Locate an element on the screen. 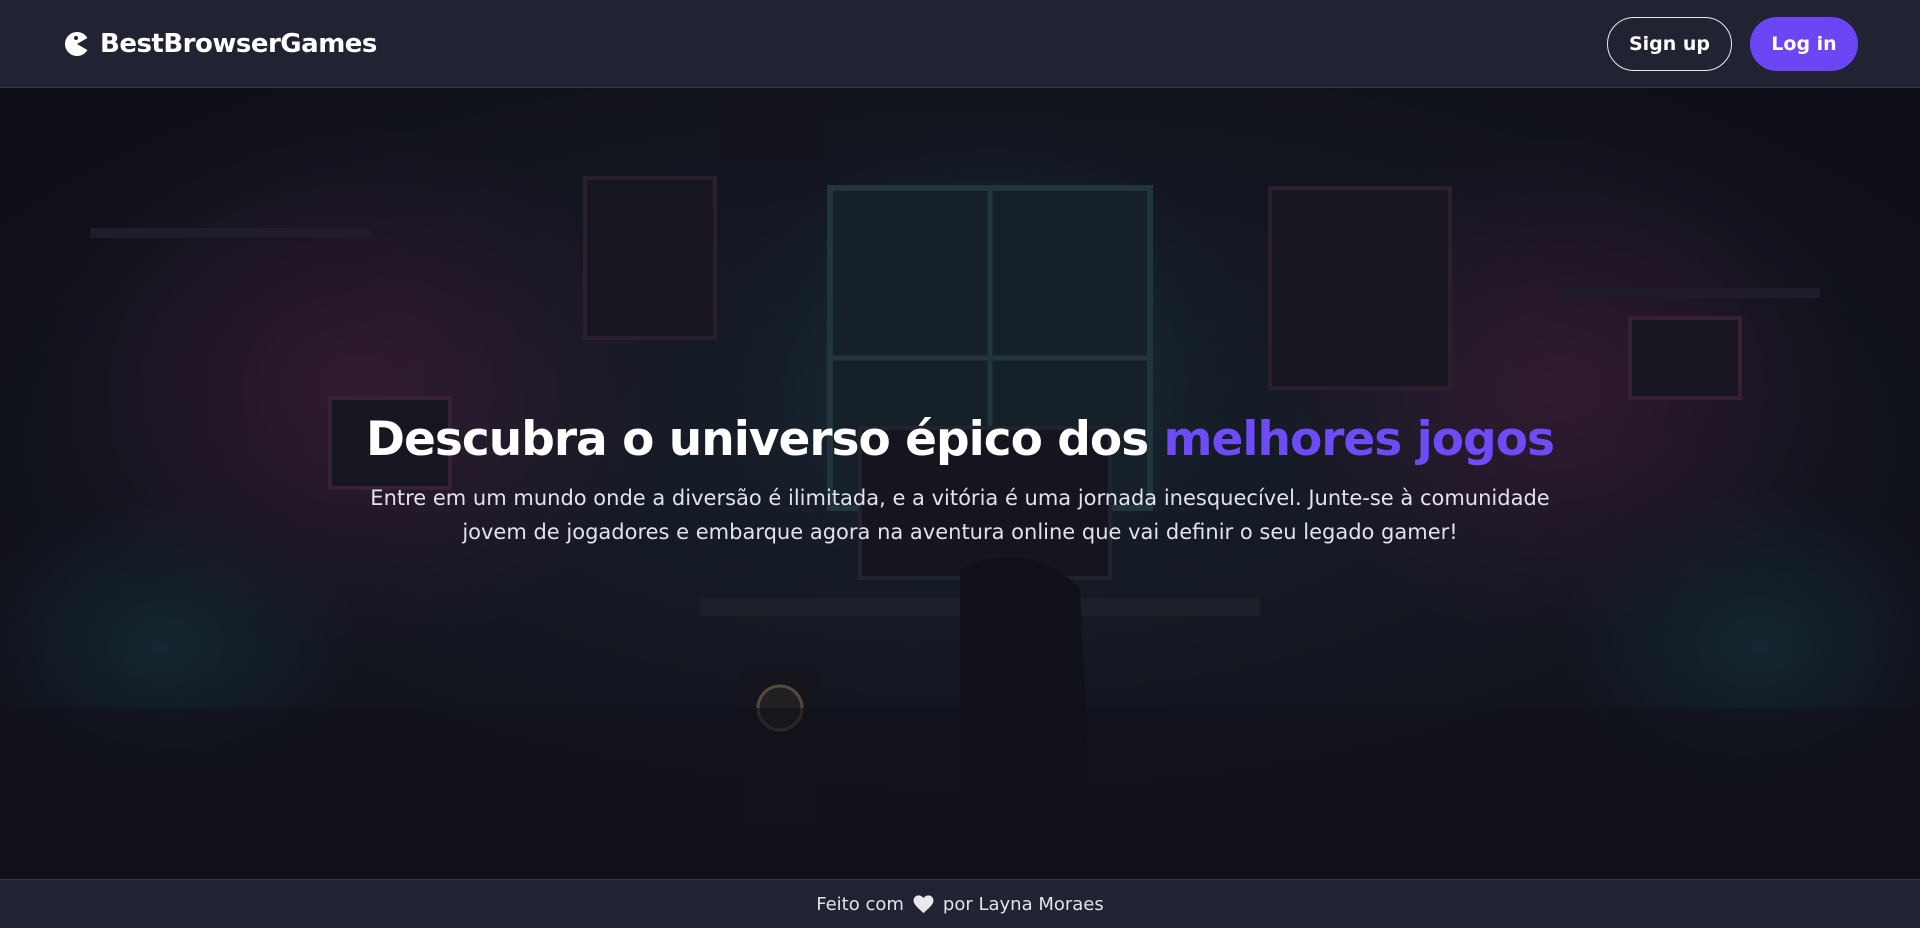  footer-suffix: por Layna Moraes is located at coordinates (1023, 904).